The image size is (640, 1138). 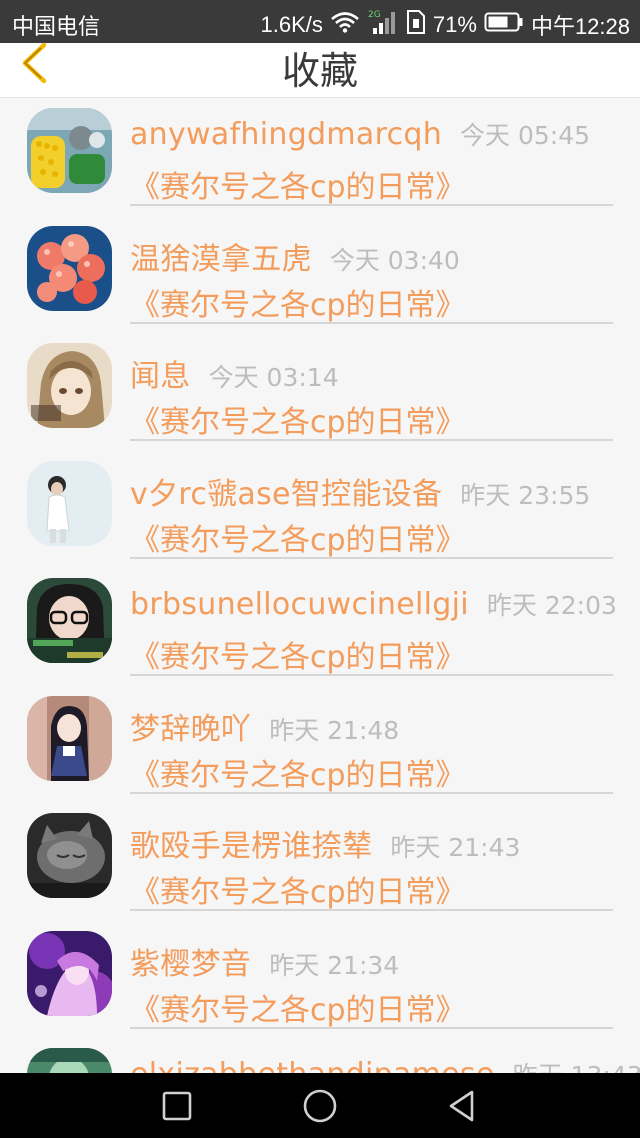 I want to click on user-name: v夕rc虢ase智控能设备, so click(x=286, y=491).